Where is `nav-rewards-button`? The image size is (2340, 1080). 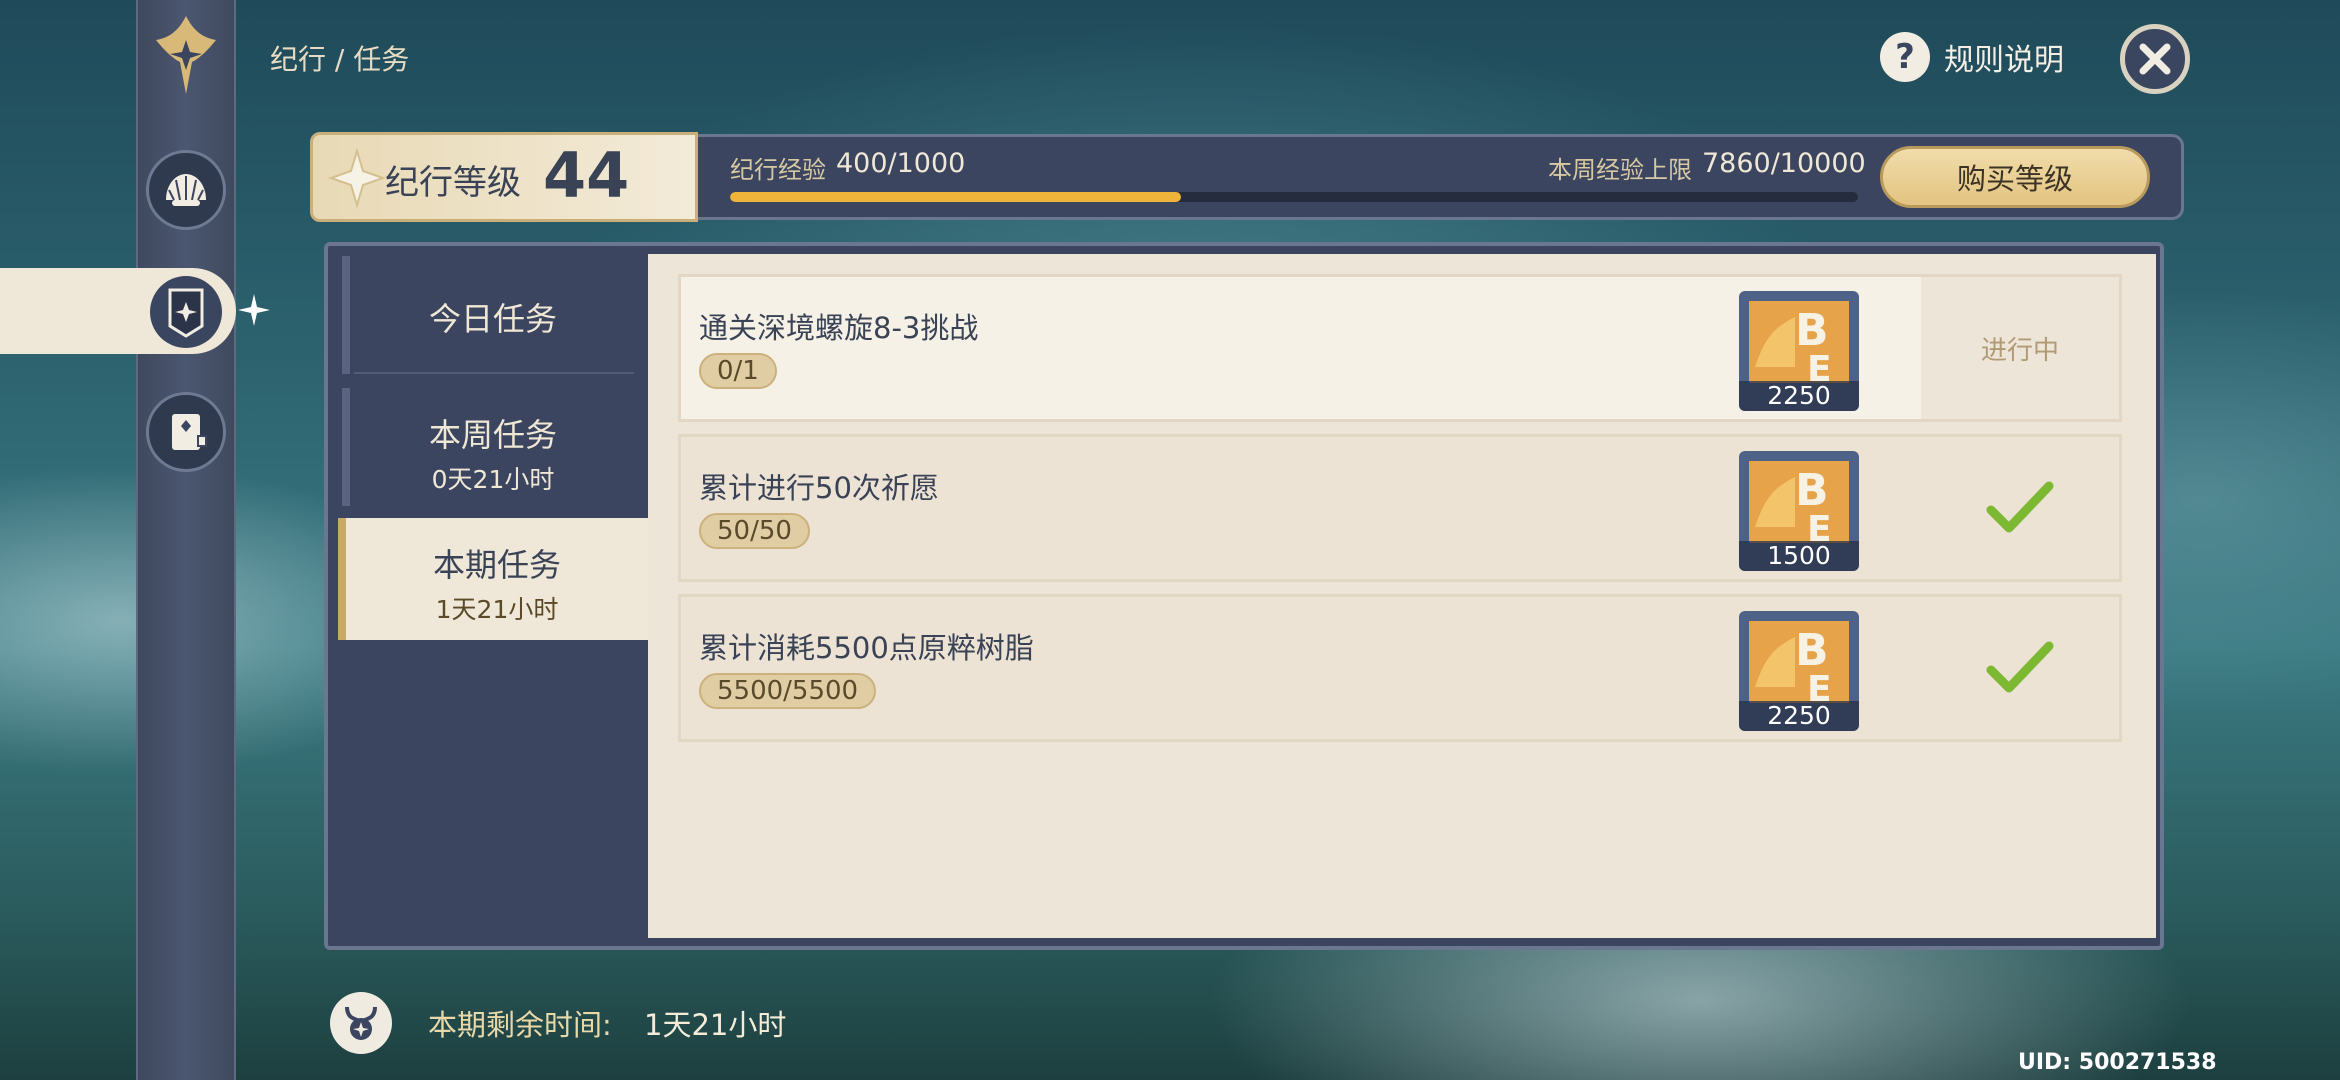 nav-rewards-button is located at coordinates (186, 190).